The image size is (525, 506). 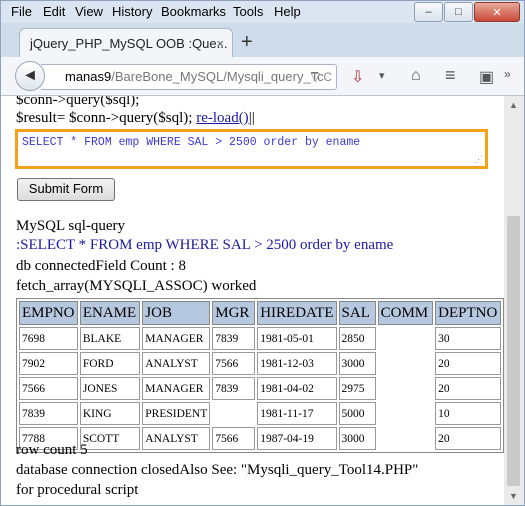 What do you see at coordinates (110, 388) in the screenshot?
I see `cell: JONES` at bounding box center [110, 388].